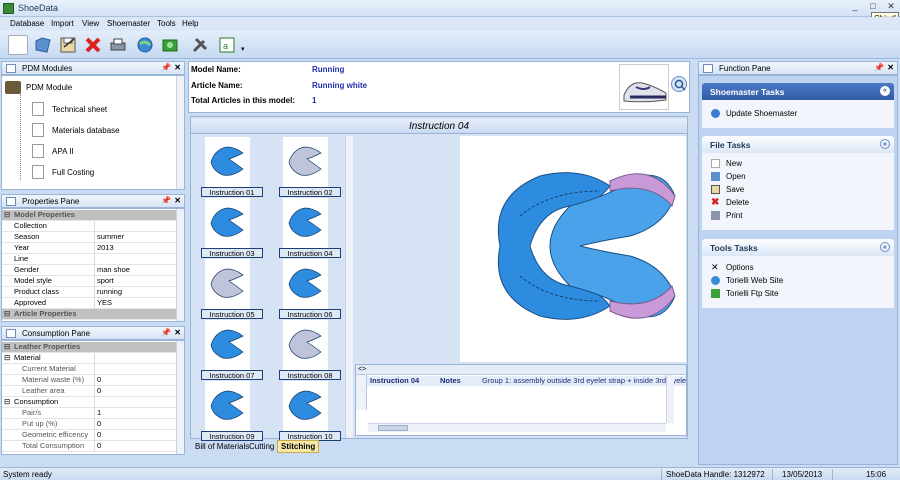 Image resolution: width=900 pixels, height=480 pixels. I want to click on instruction-thumbnail-label: Instruction 06, so click(310, 314).